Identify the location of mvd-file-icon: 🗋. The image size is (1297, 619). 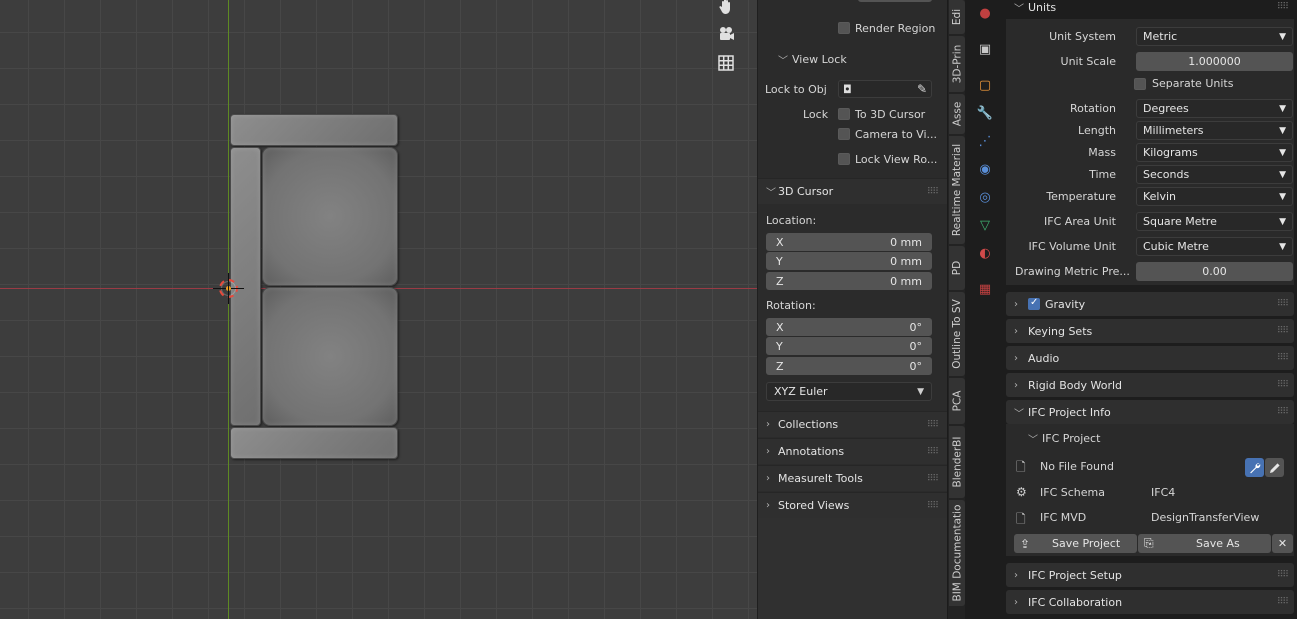
(1021, 519).